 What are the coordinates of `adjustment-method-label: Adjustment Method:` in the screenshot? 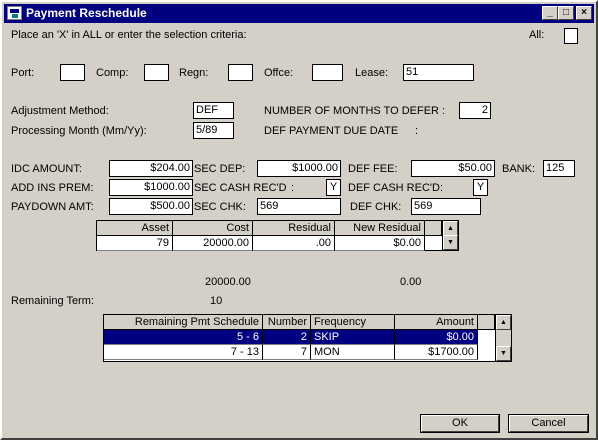 It's located at (60, 111).